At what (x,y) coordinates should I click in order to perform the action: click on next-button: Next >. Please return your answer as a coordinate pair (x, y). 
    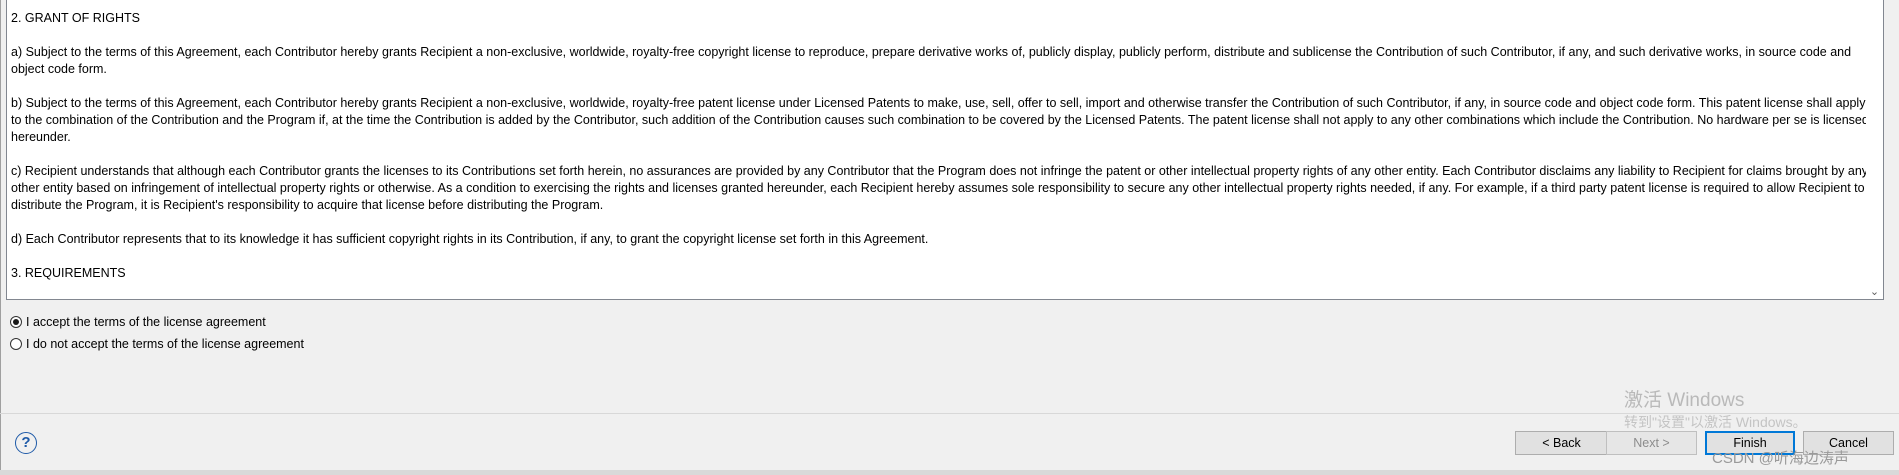
    Looking at the image, I should click on (1651, 443).